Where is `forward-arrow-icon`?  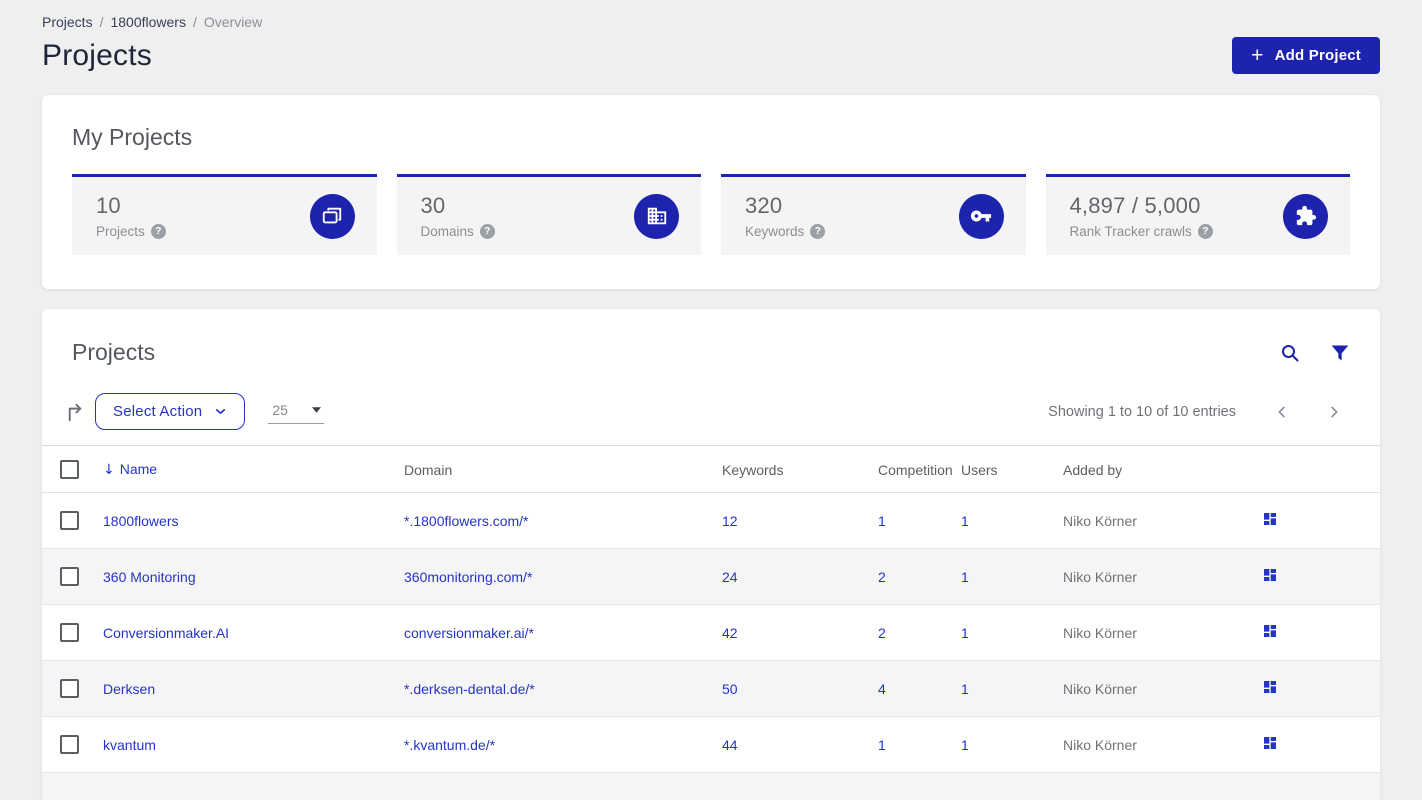 forward-arrow-icon is located at coordinates (75, 411).